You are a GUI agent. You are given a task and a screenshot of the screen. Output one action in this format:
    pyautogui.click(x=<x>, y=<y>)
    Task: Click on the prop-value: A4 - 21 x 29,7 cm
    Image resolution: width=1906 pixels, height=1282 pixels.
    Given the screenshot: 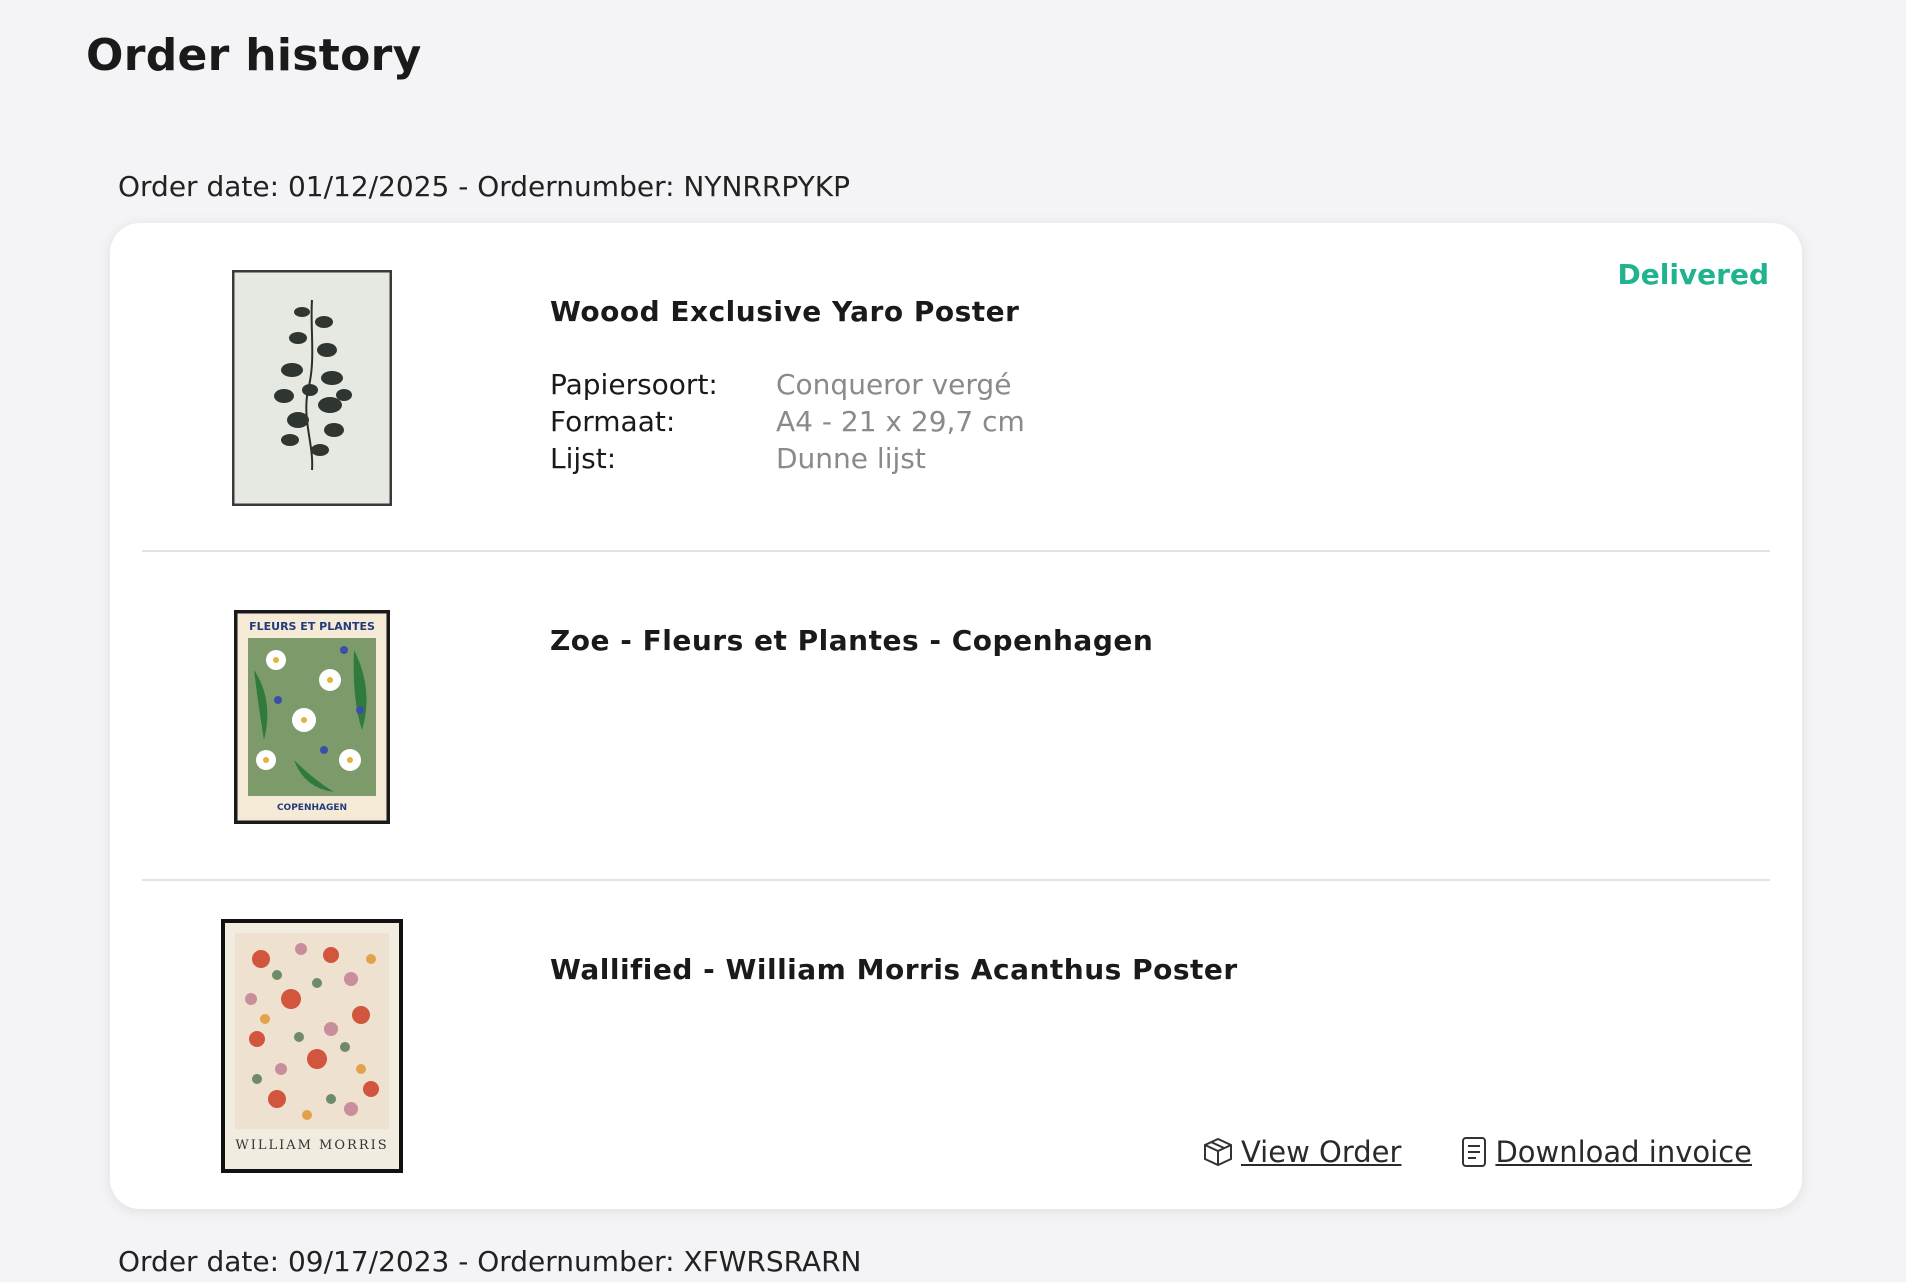 What is the action you would take?
    pyautogui.click(x=900, y=421)
    